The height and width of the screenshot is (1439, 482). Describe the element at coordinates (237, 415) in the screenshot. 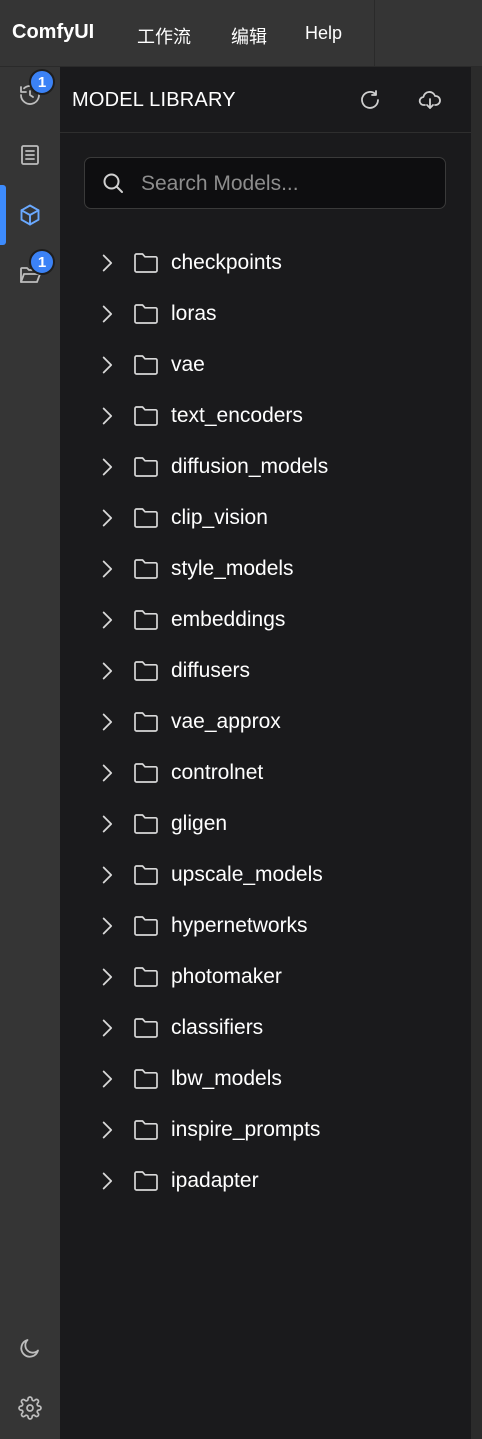

I see `folder-label: text_encoders` at that location.